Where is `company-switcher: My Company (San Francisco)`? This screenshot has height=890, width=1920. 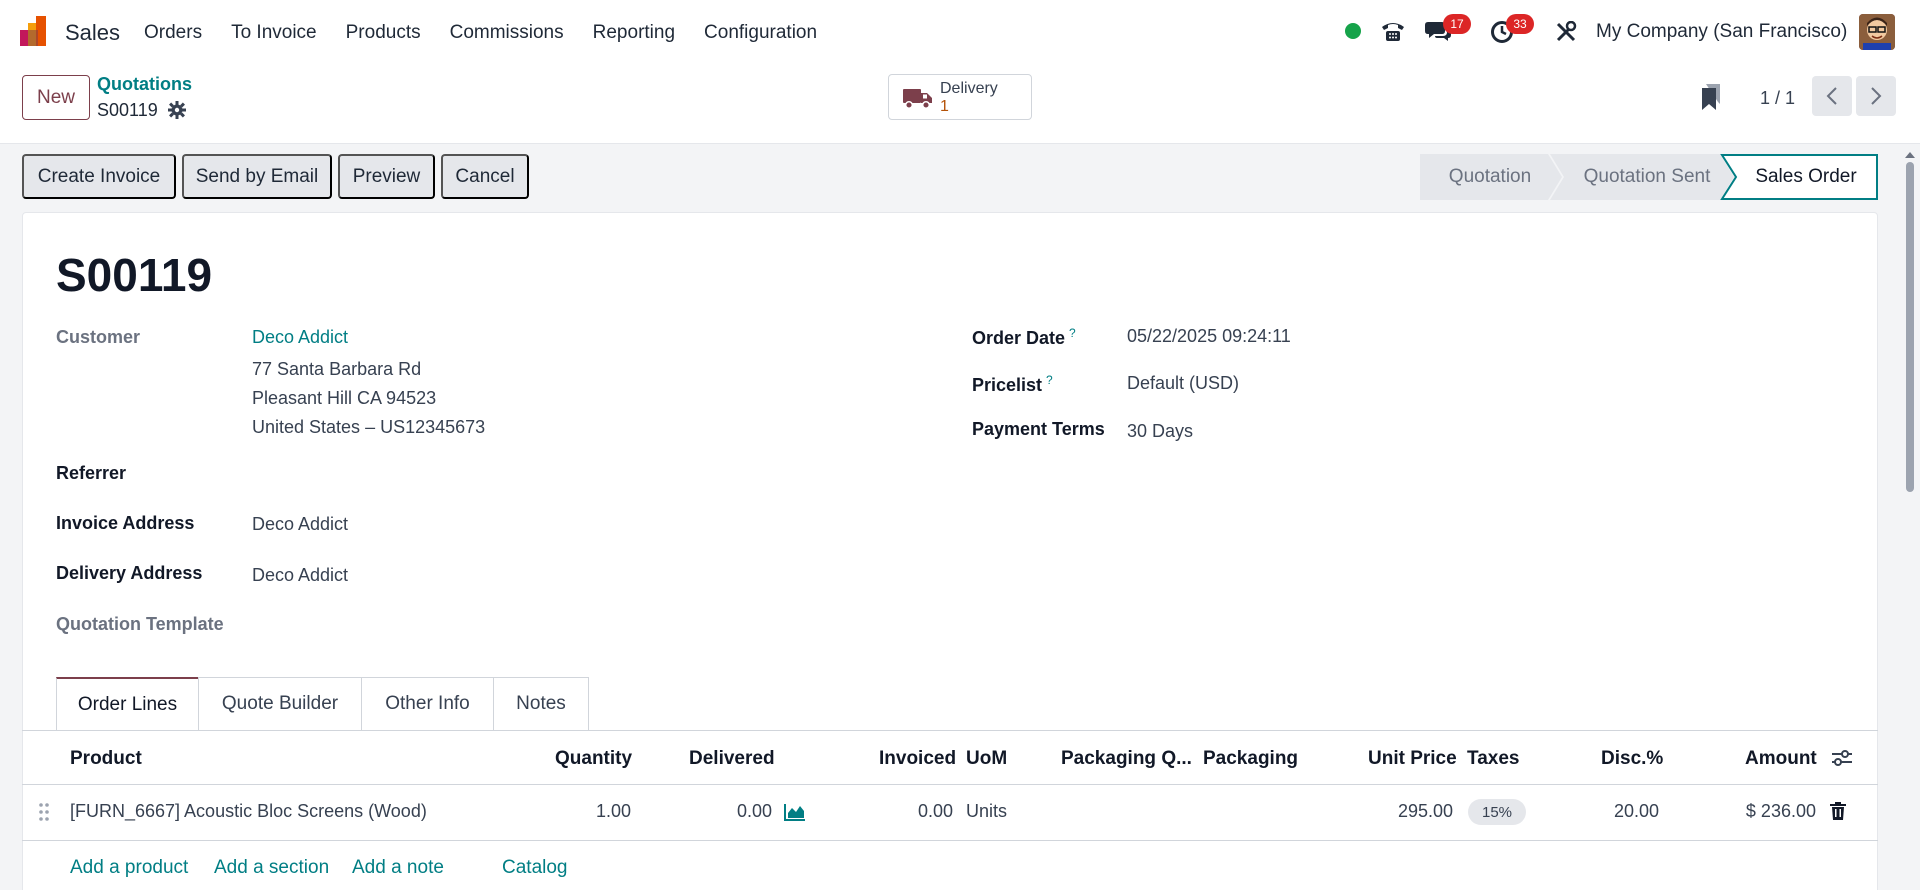
company-switcher: My Company (San Francisco) is located at coordinates (1721, 32).